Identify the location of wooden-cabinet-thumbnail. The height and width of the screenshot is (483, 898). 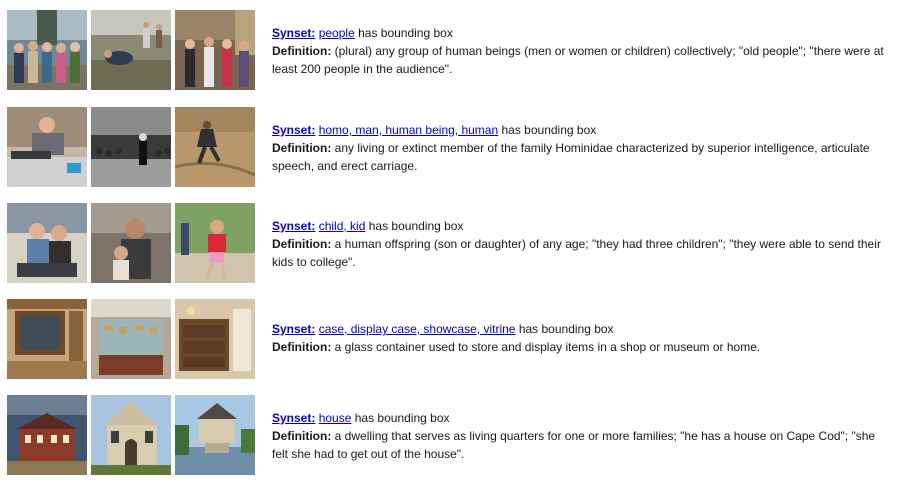
(47, 339).